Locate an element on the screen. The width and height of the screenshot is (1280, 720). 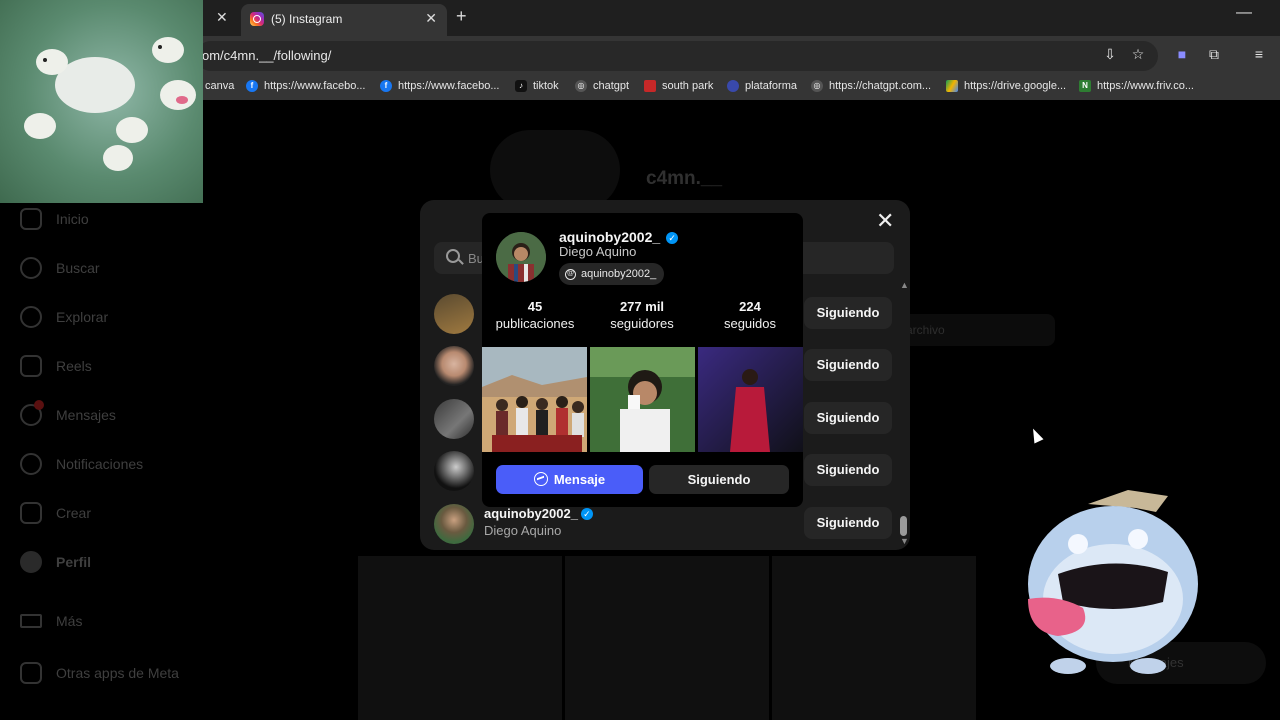
profile-avatar is located at coordinates (555, 170).